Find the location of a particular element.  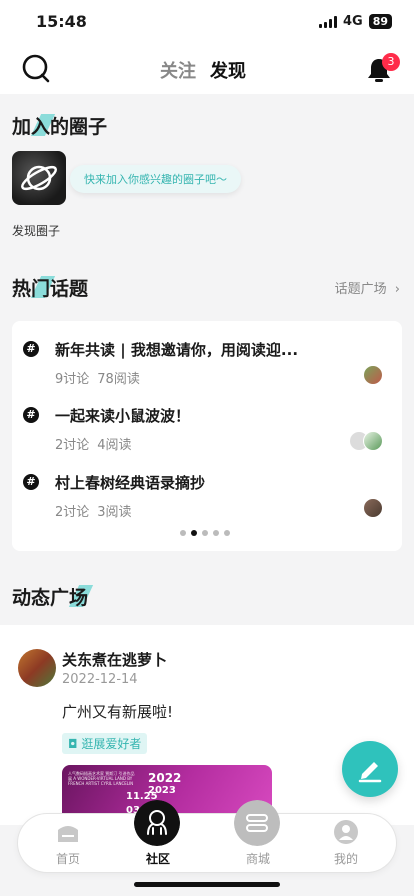

community-icon is located at coordinates (157, 823).